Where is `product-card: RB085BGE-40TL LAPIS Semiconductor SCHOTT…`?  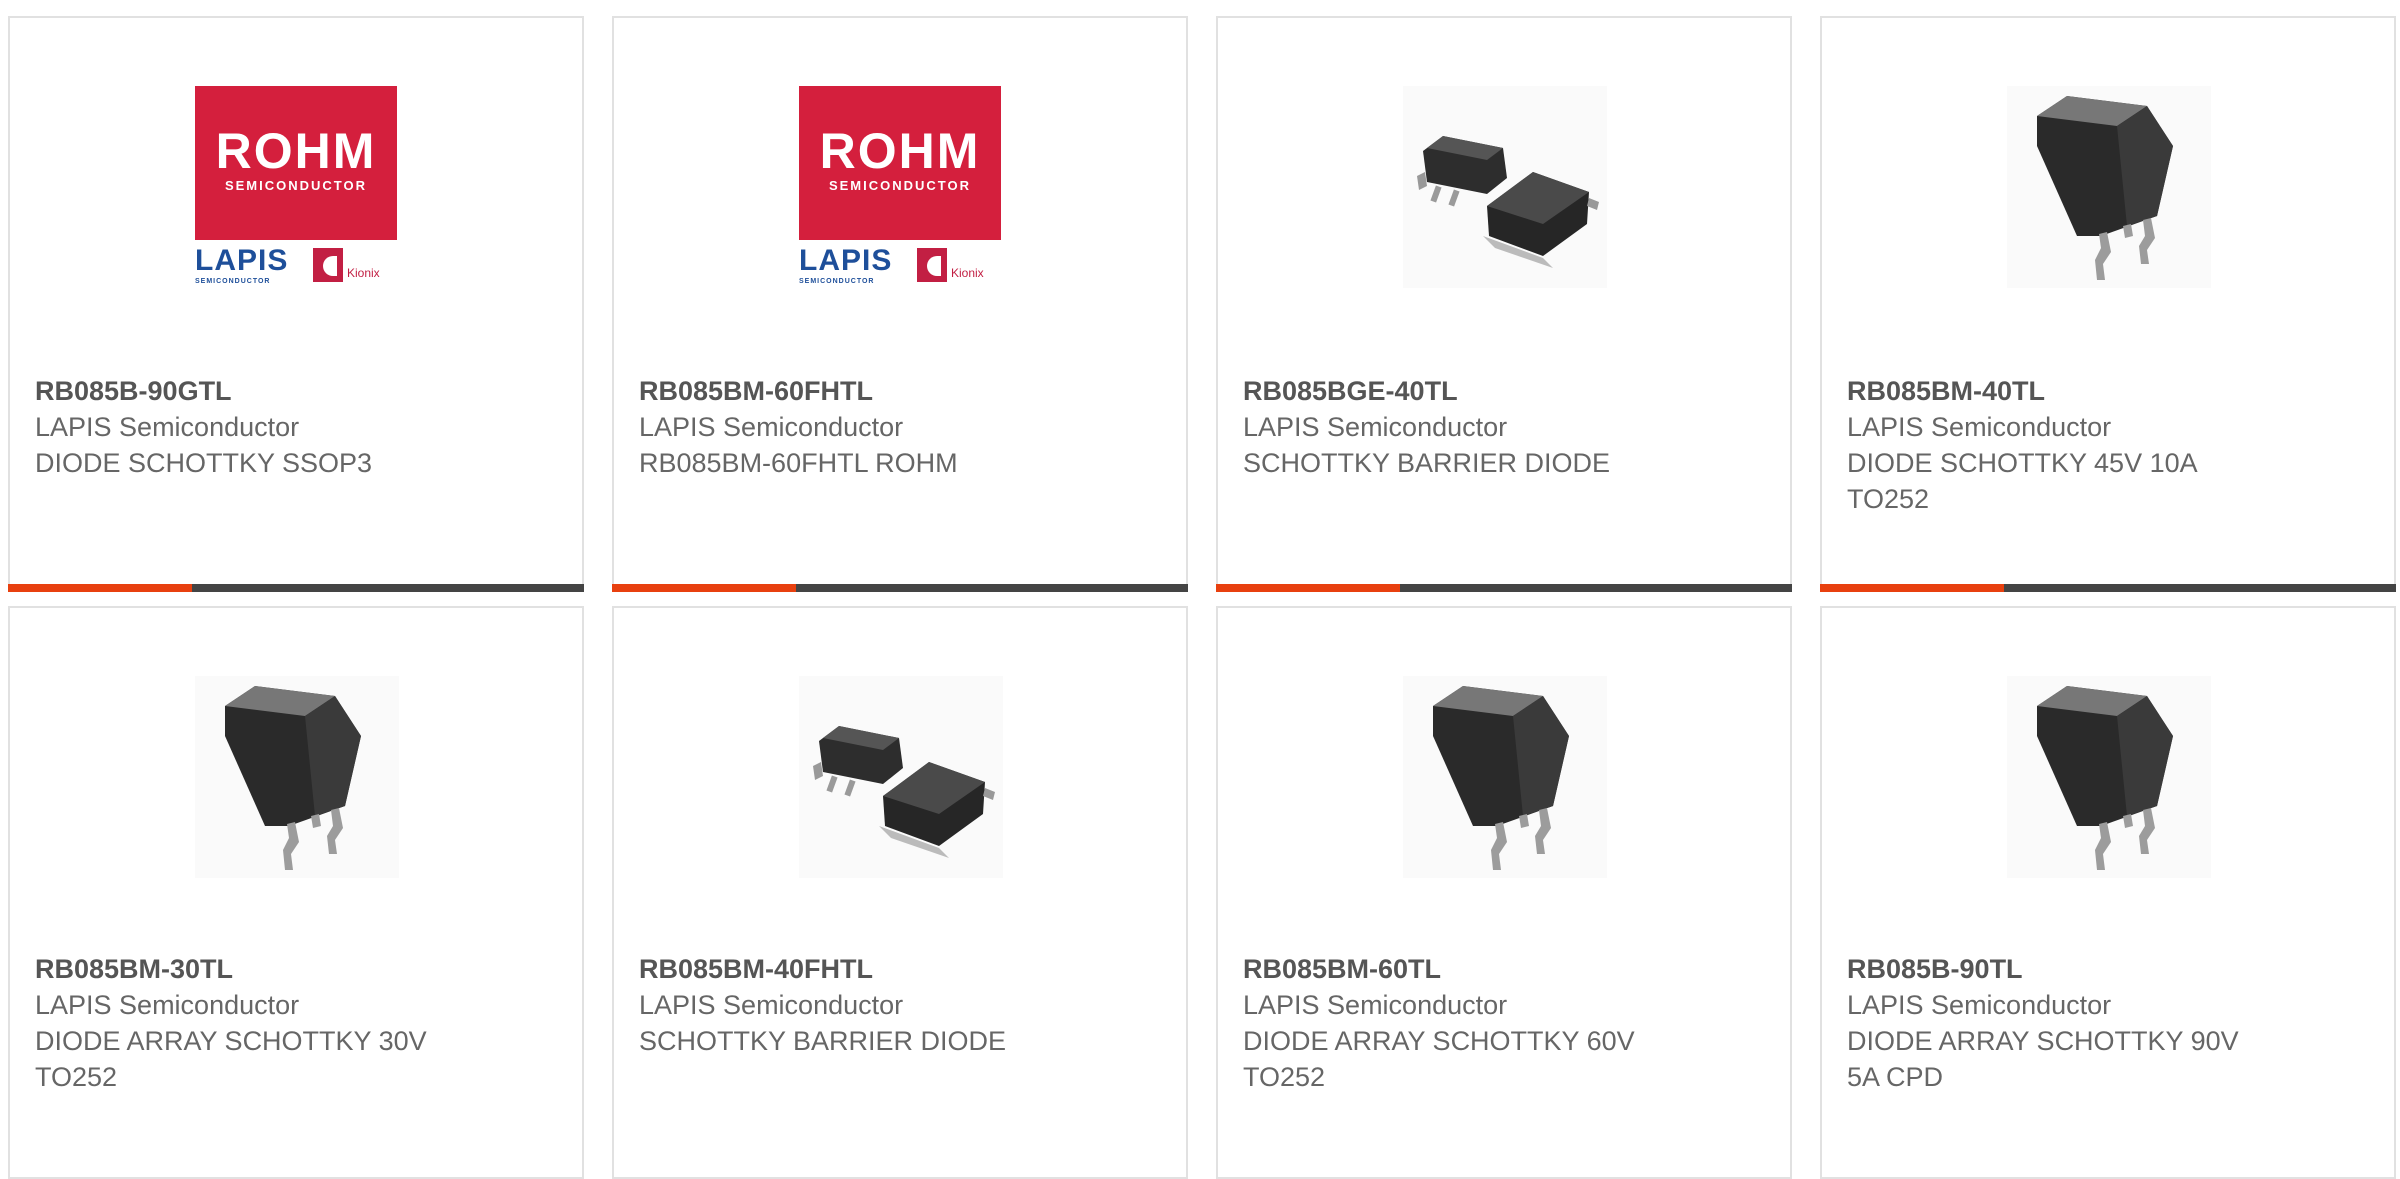 product-card: RB085BGE-40TL LAPIS Semiconductor SCHOTT… is located at coordinates (1504, 304).